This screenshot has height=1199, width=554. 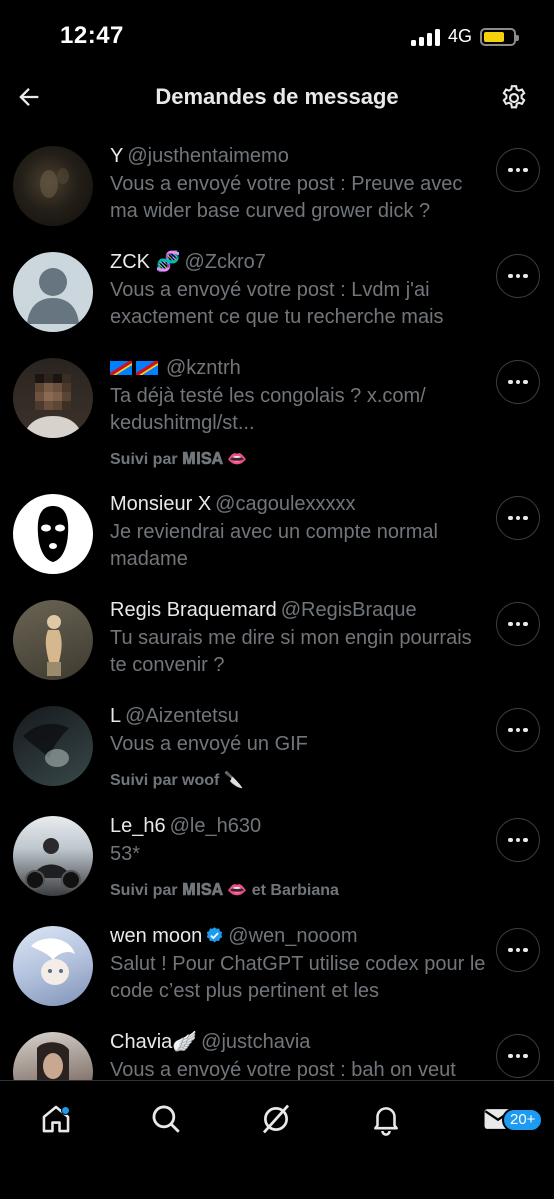 I want to click on sender-handle: @cagoulexxxxx, so click(x=285, y=504).